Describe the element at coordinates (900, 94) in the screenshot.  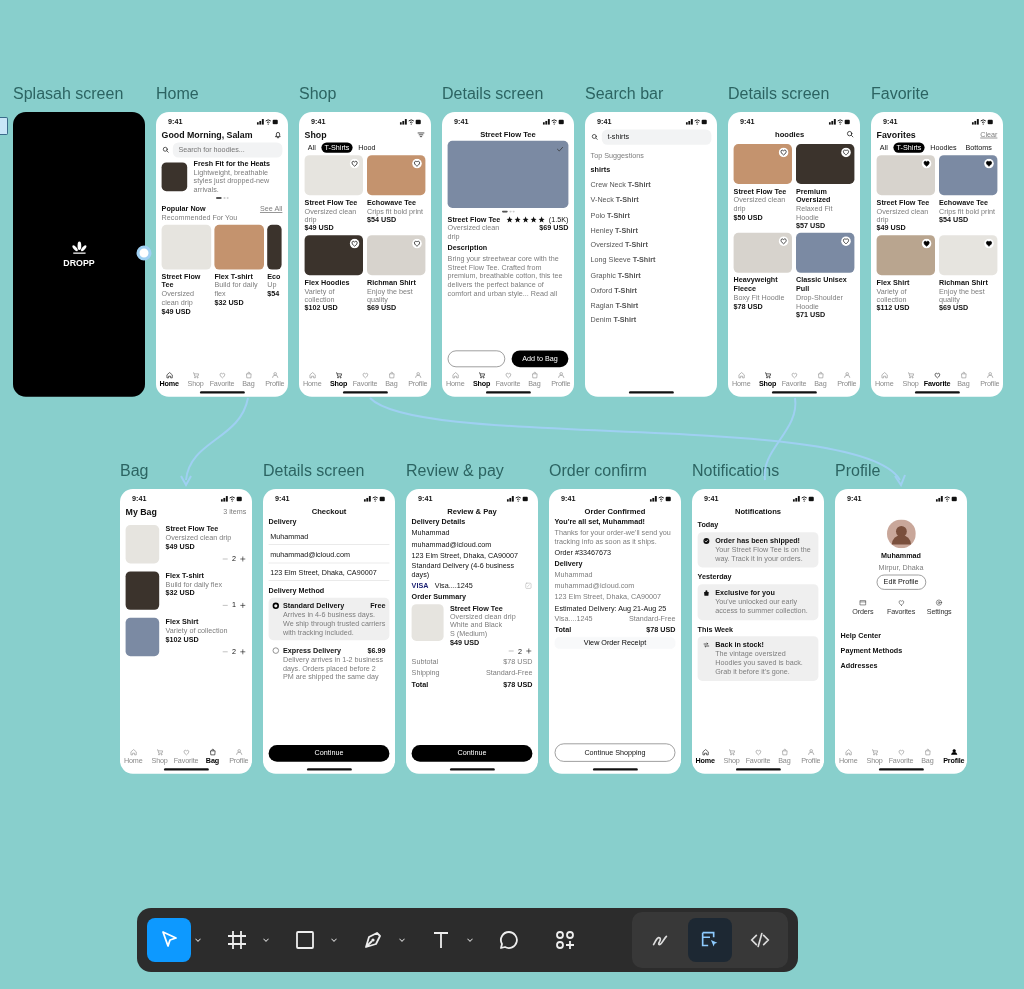
I see `frame-label: Favorite` at that location.